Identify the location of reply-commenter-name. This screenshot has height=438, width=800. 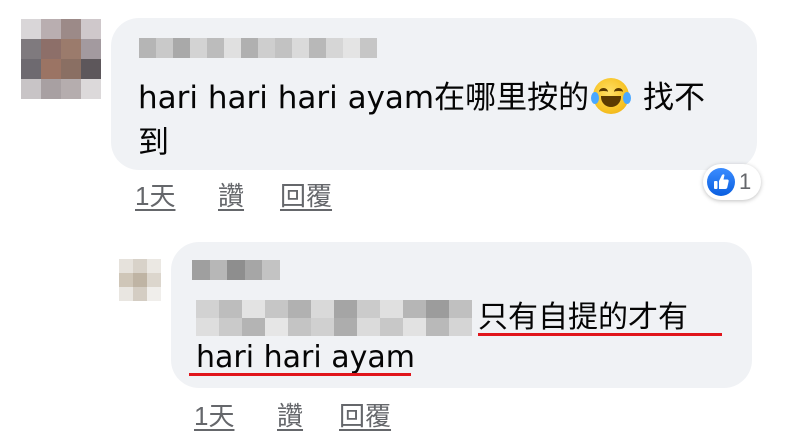
(236, 270).